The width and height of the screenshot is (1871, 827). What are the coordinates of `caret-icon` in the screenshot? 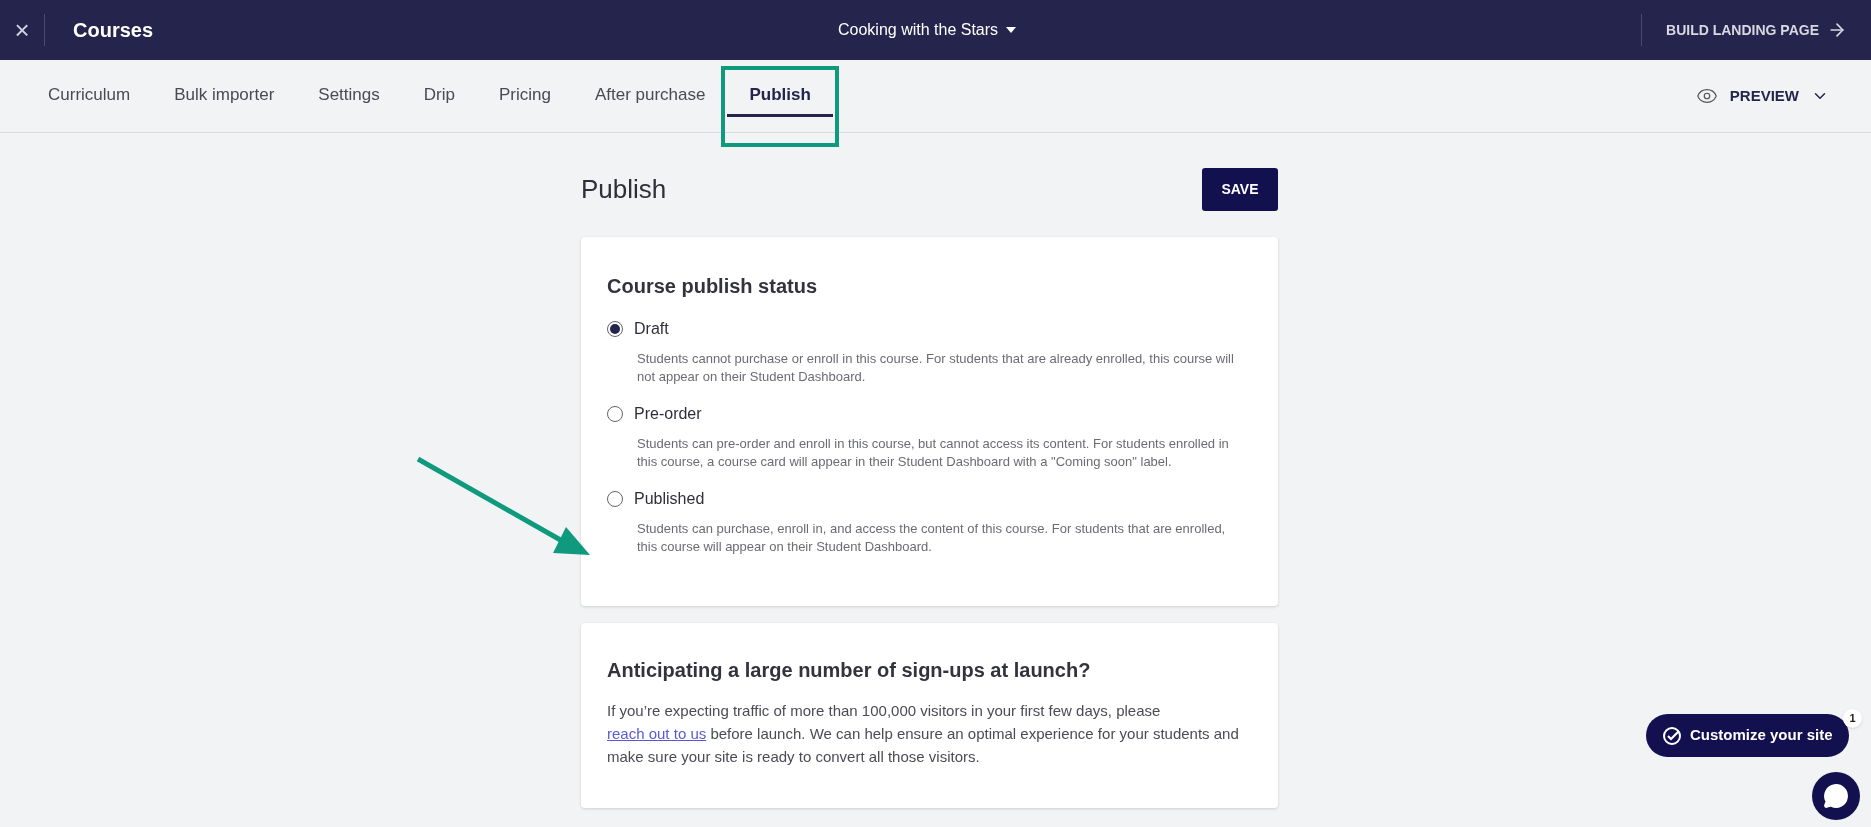 It's located at (1011, 30).